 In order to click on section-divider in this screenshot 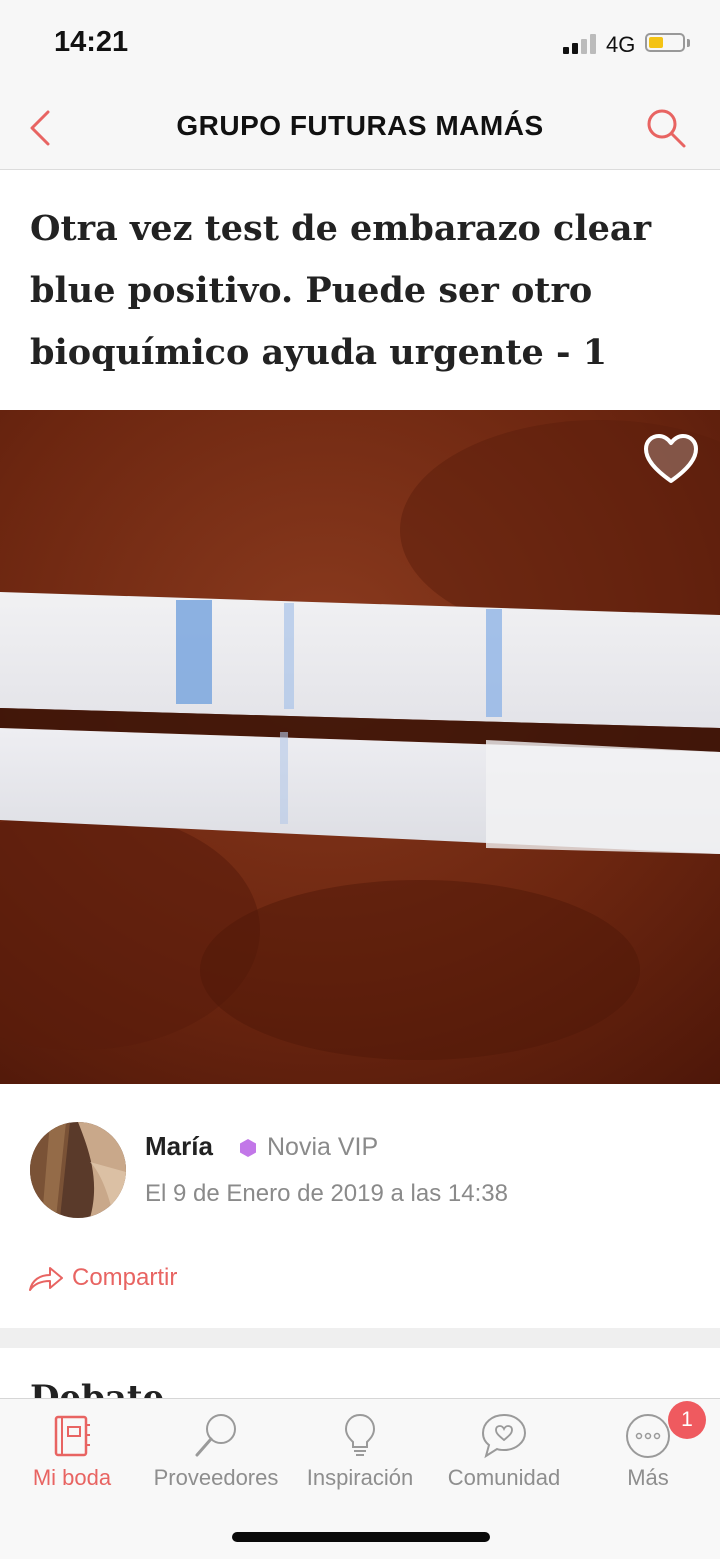, I will do `click(360, 1338)`.